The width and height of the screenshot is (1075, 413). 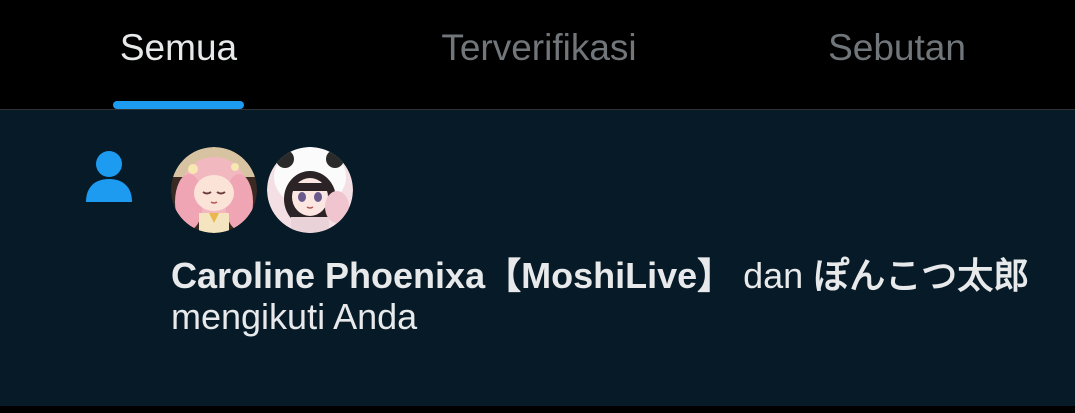 I want to click on avatar-pink-hair-icon, so click(x=214, y=190).